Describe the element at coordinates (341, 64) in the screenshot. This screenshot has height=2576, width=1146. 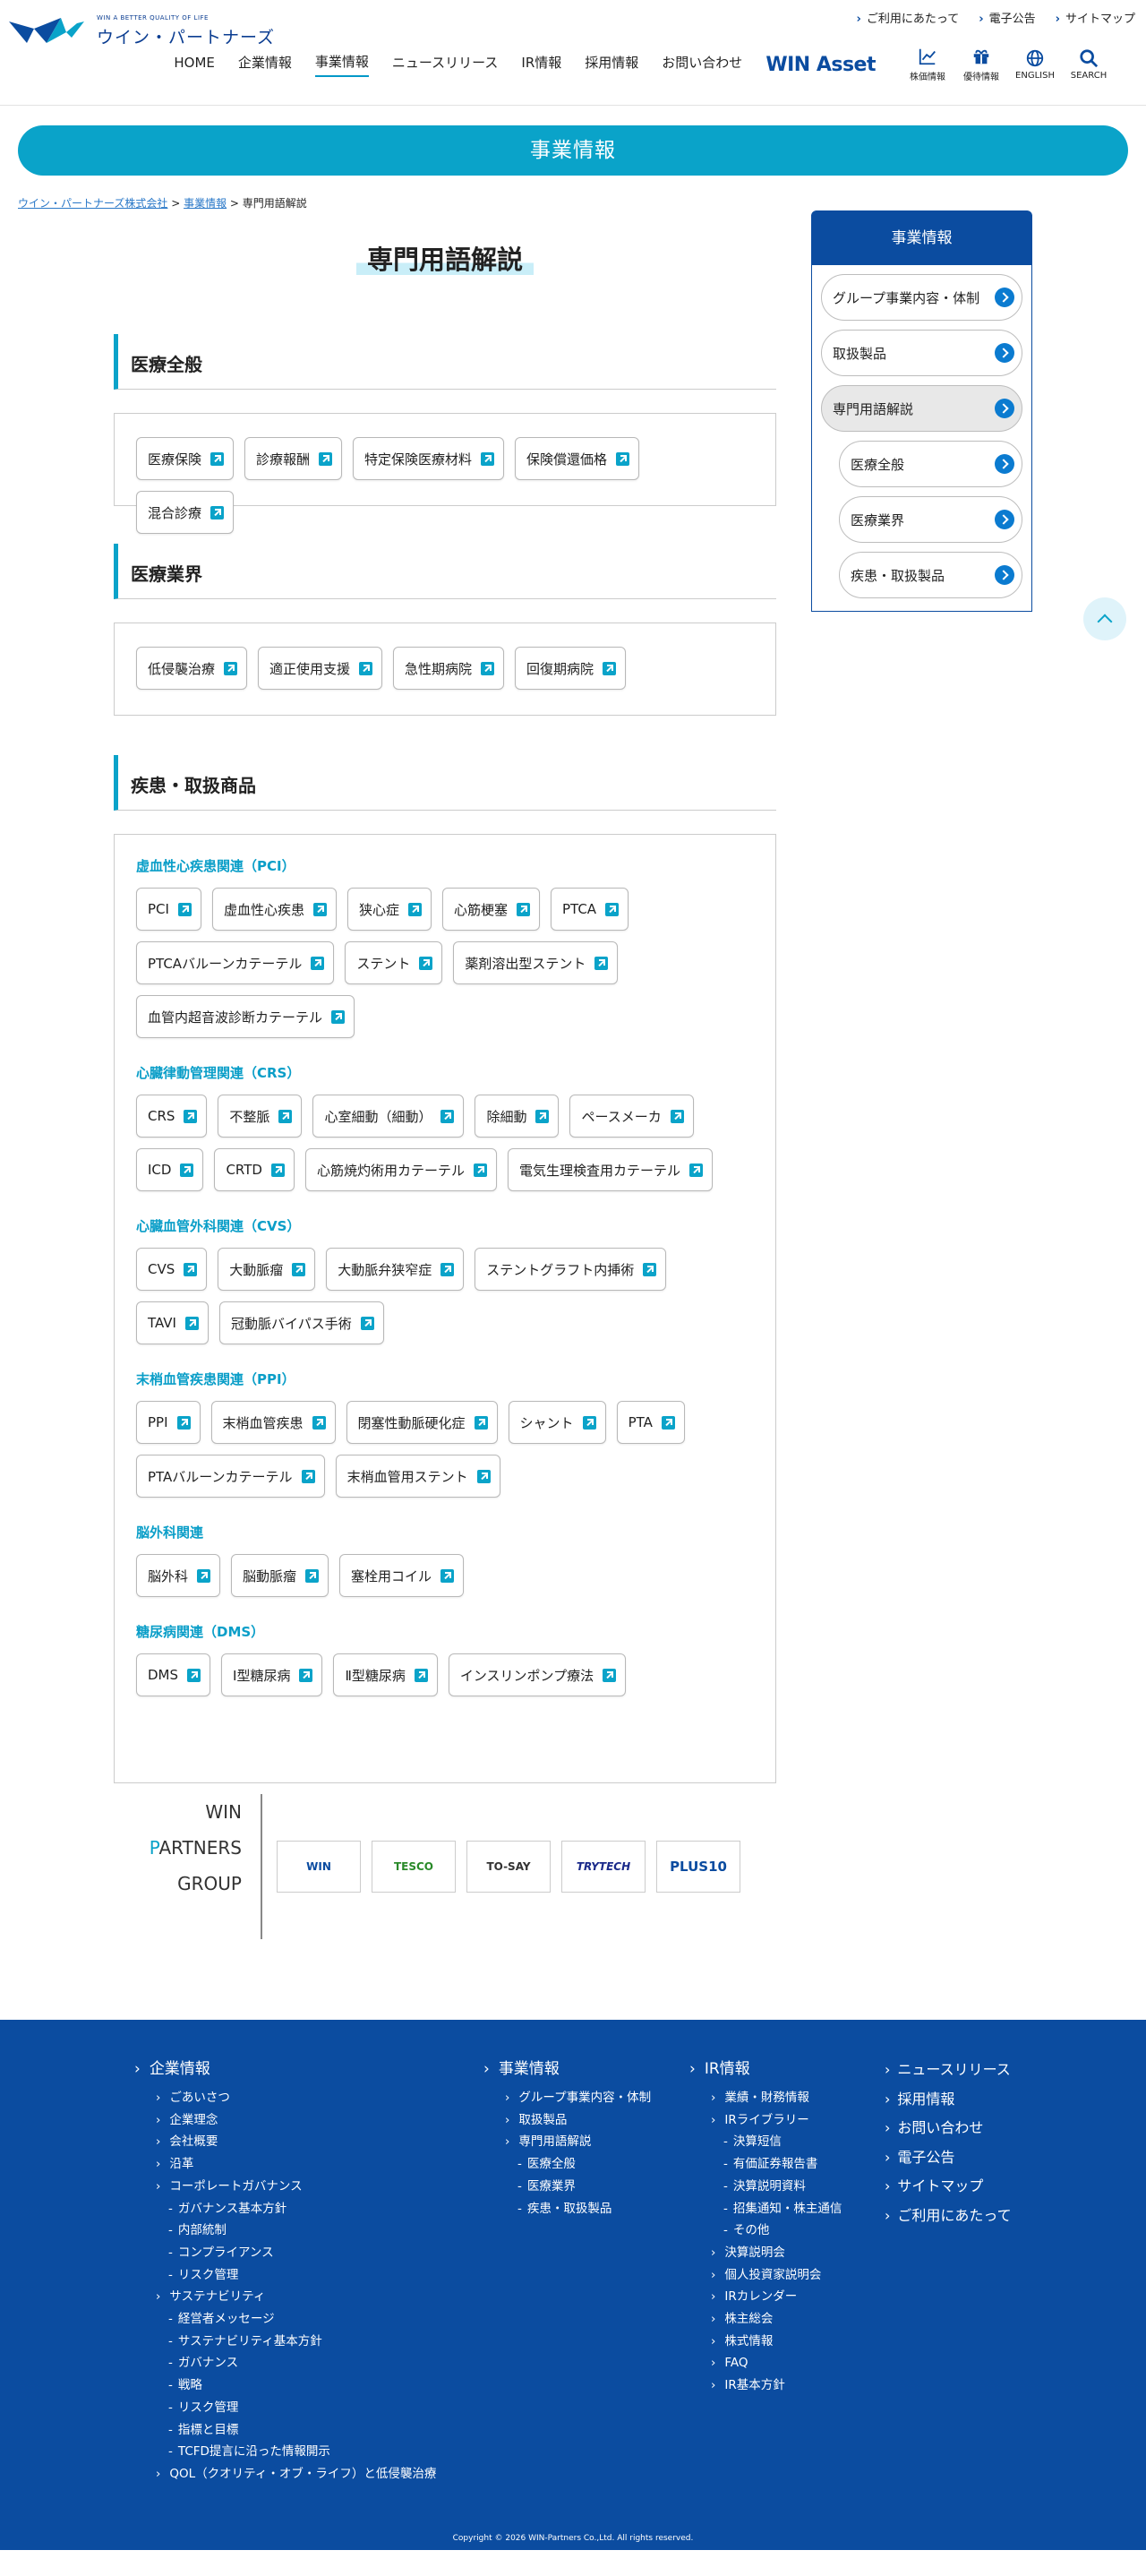
I see `nav-business: 事業情報` at that location.